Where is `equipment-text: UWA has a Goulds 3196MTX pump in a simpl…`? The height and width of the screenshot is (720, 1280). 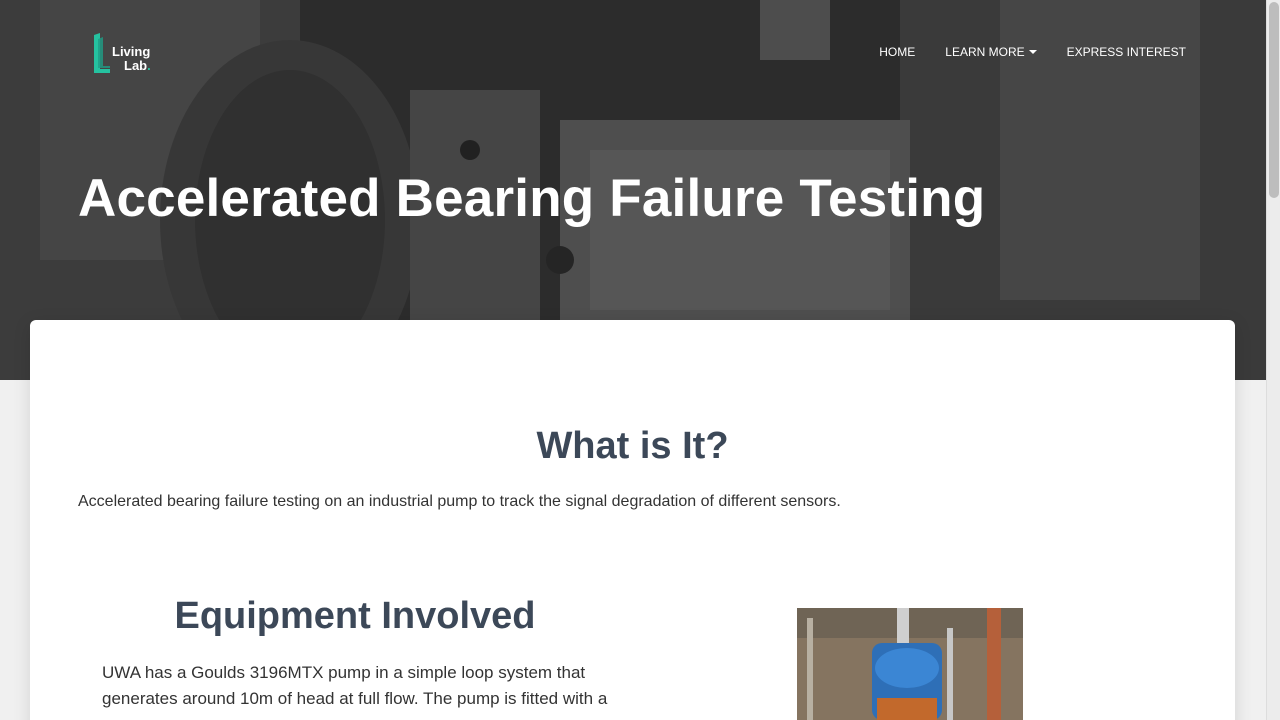
equipment-text: UWA has a Goulds 3196MTX pump in a simpl… is located at coordinates (355, 685).